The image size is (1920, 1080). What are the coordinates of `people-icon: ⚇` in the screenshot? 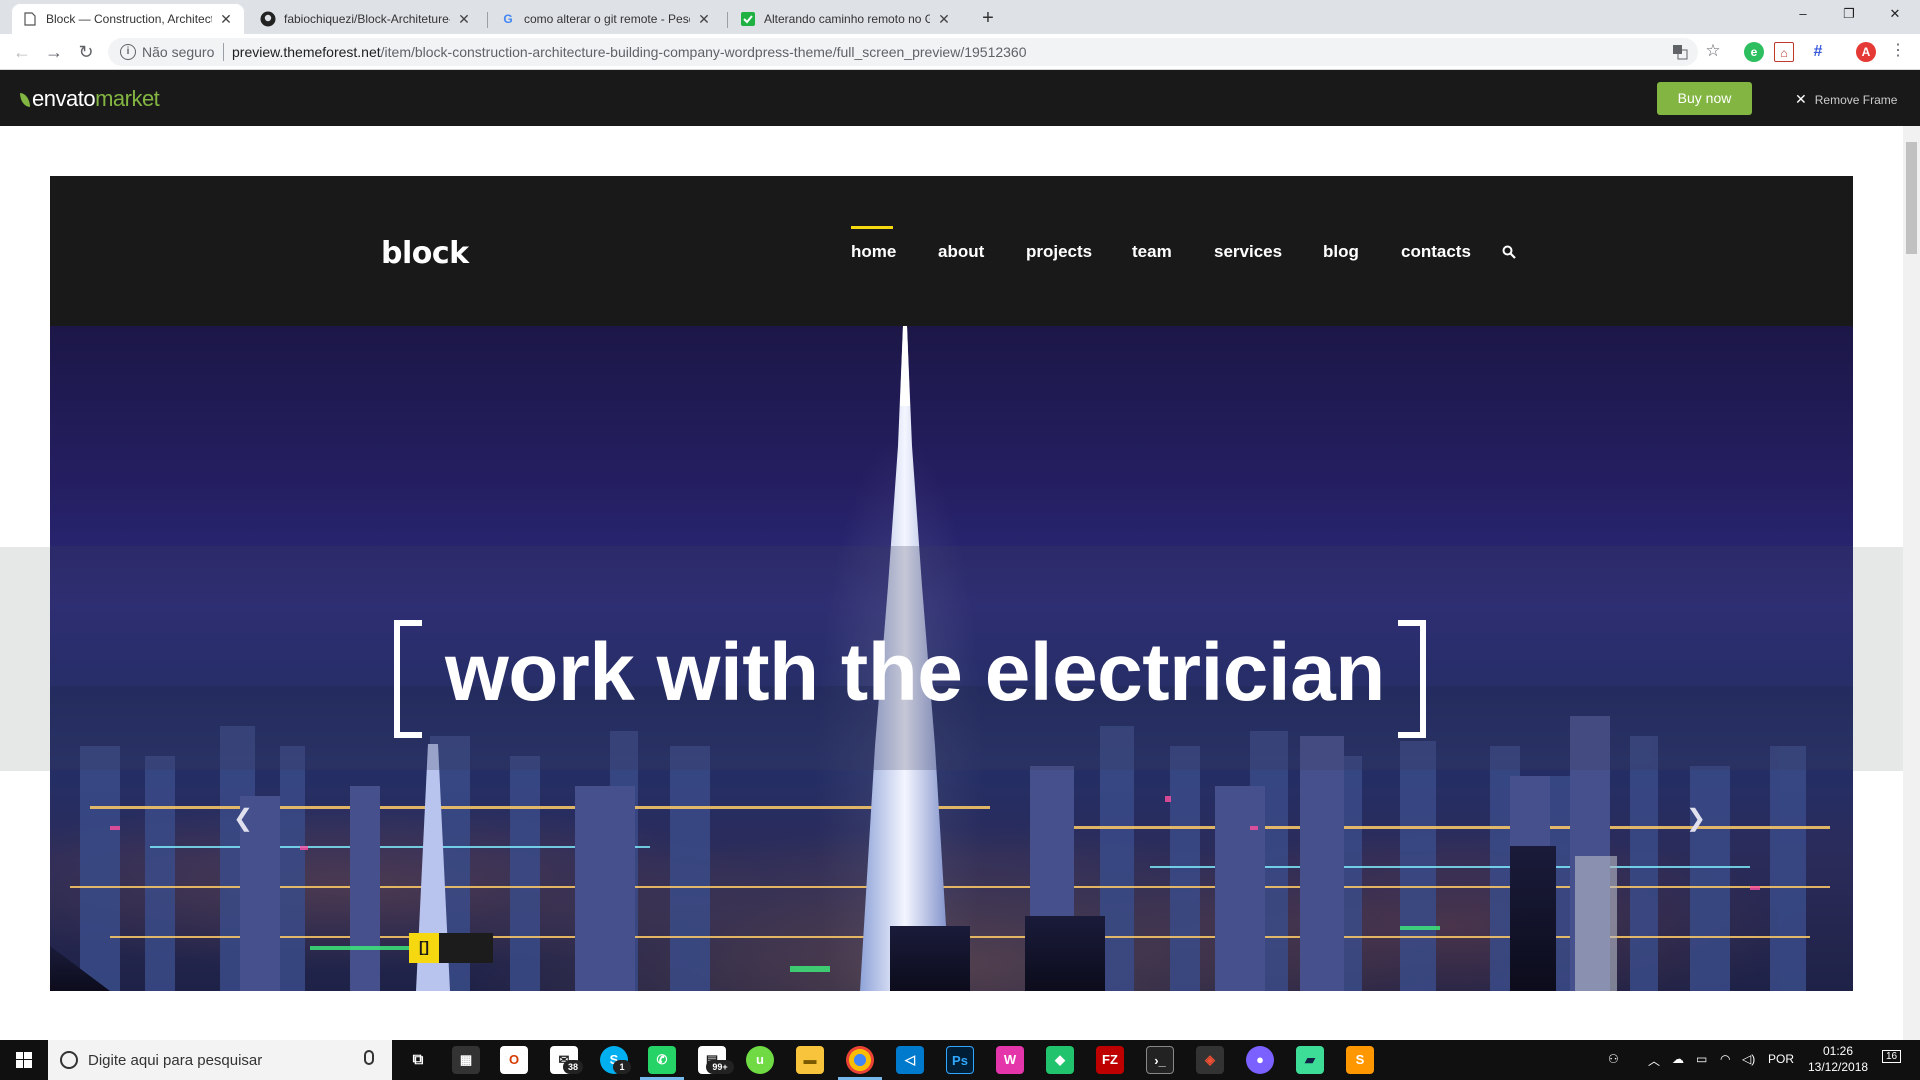 It's located at (1613, 1059).